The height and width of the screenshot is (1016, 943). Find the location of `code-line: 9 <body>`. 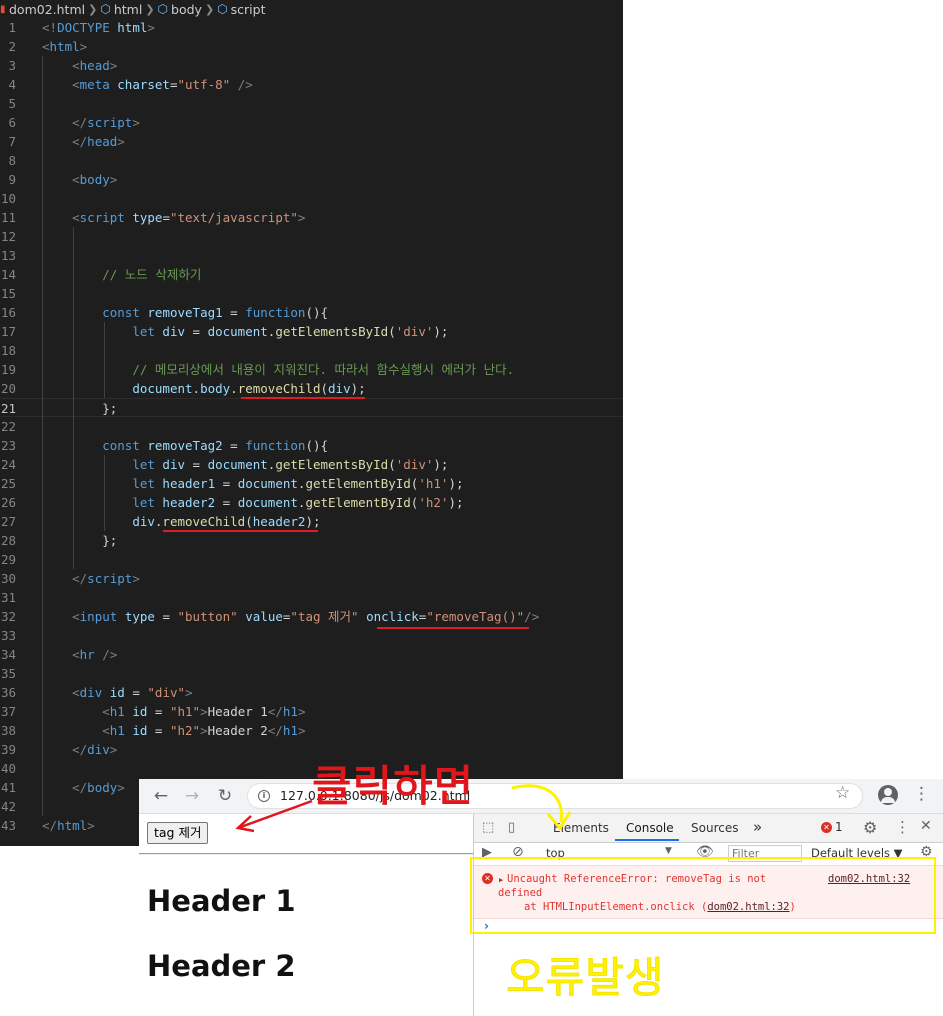

code-line: 9 <body> is located at coordinates (311, 179).